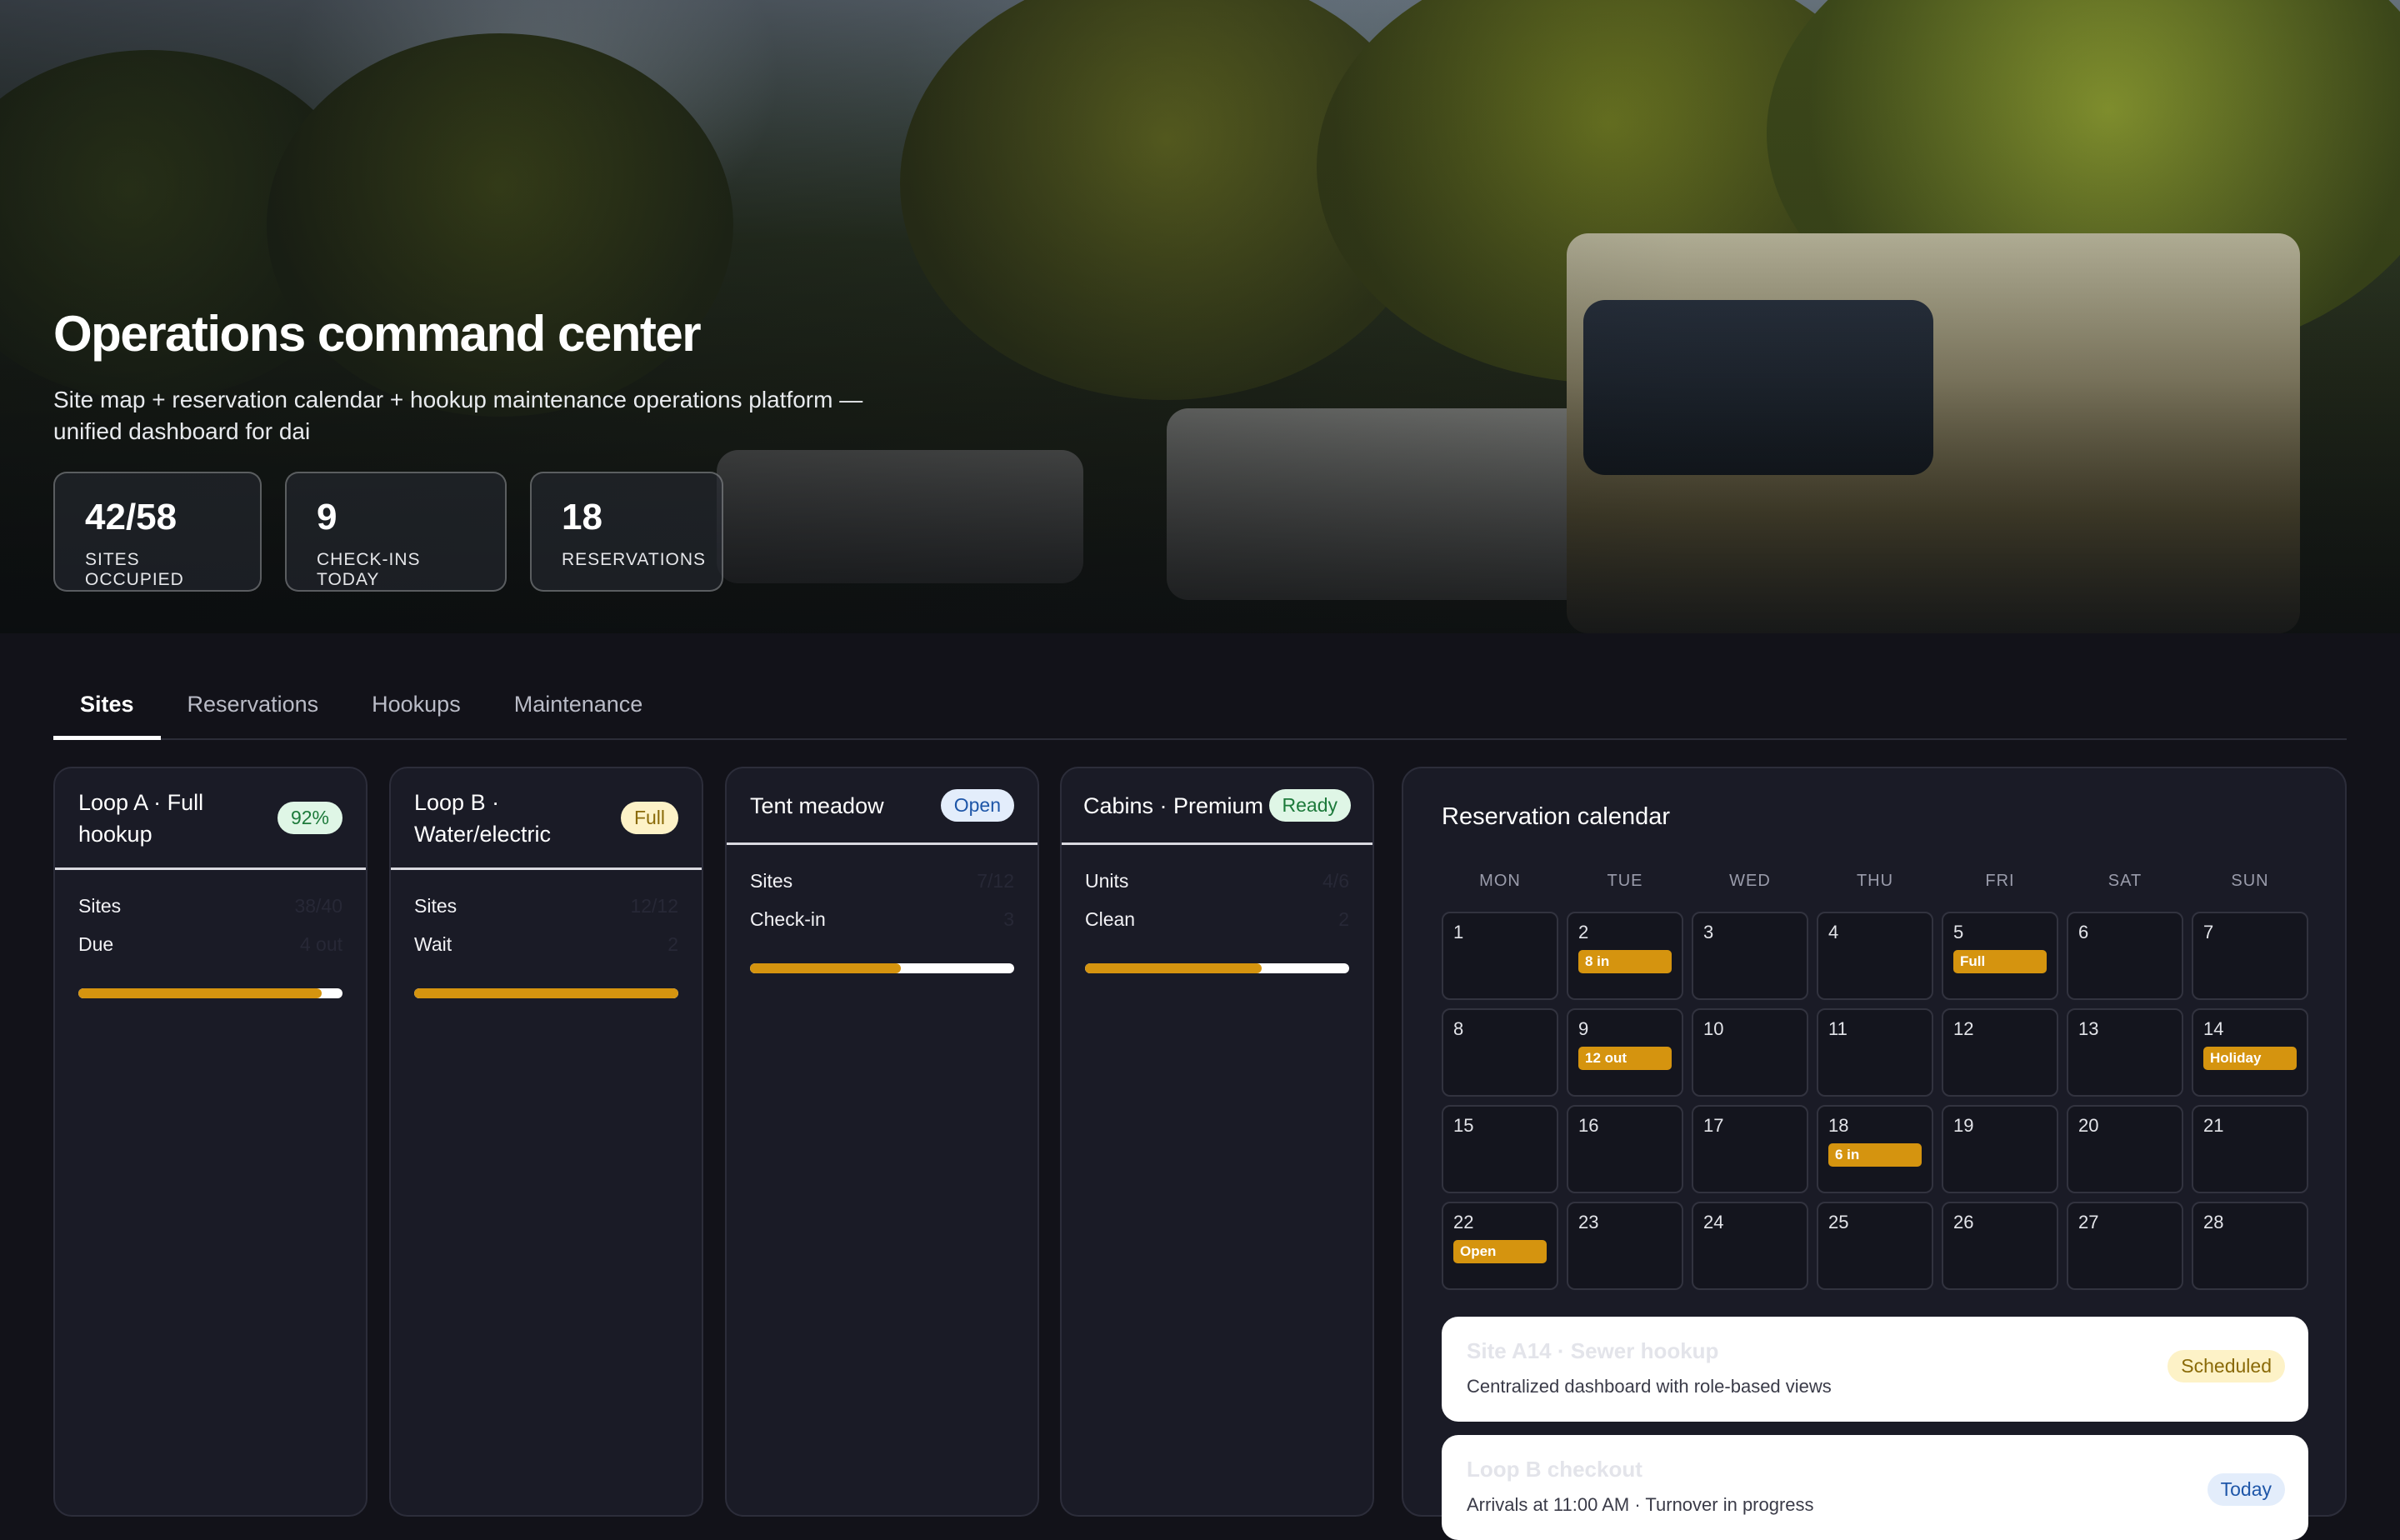 The width and height of the screenshot is (2400, 1540). What do you see at coordinates (1009, 919) in the screenshot?
I see `row-value: 3` at bounding box center [1009, 919].